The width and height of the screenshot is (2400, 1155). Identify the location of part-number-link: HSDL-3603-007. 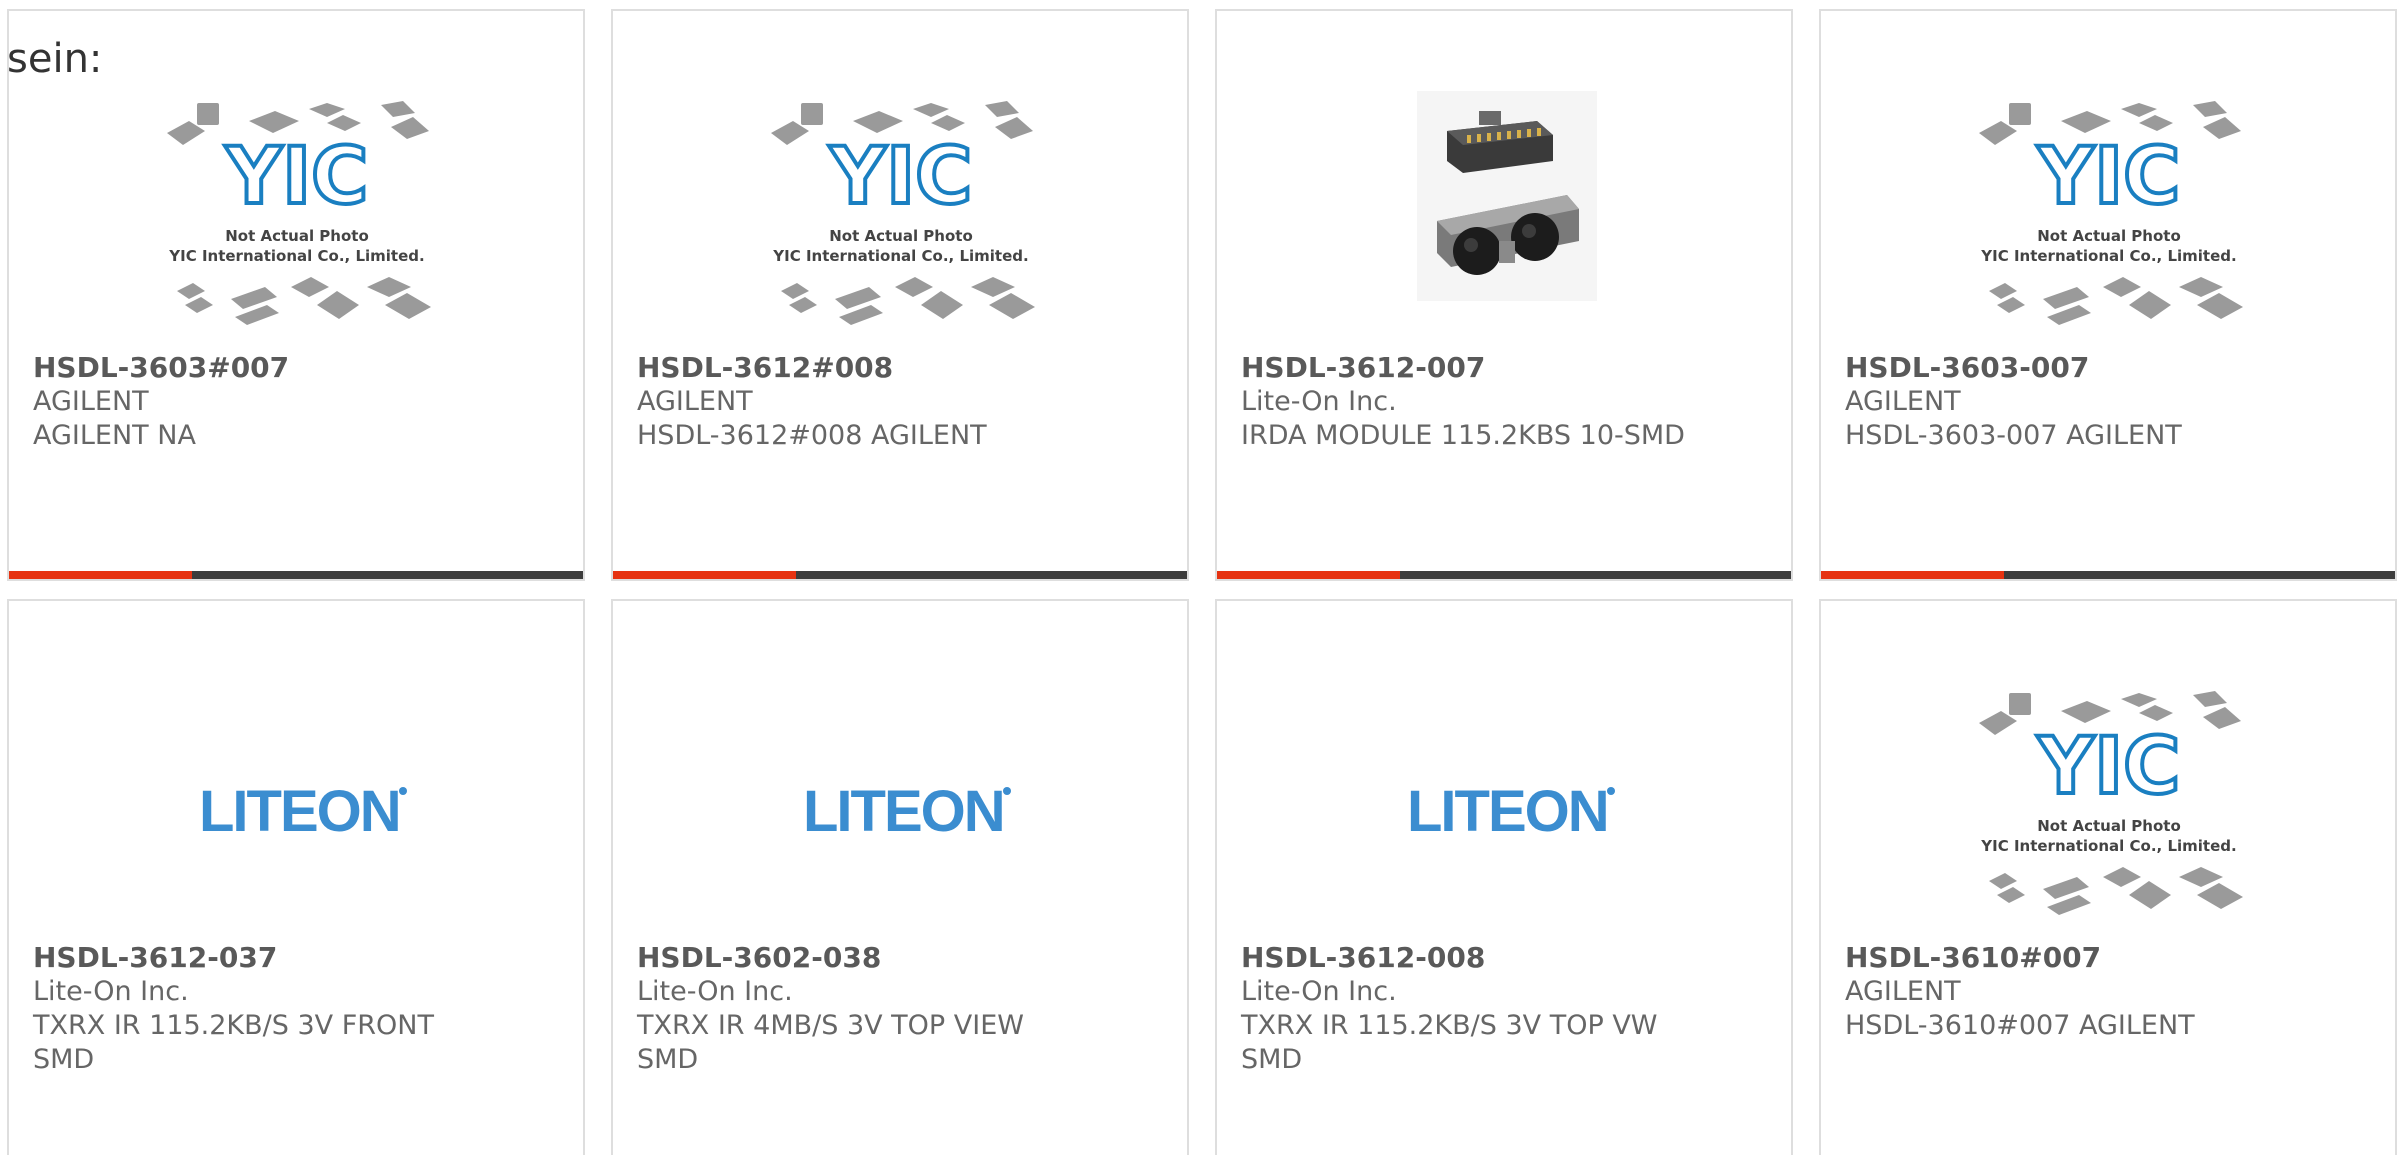
(2105, 368).